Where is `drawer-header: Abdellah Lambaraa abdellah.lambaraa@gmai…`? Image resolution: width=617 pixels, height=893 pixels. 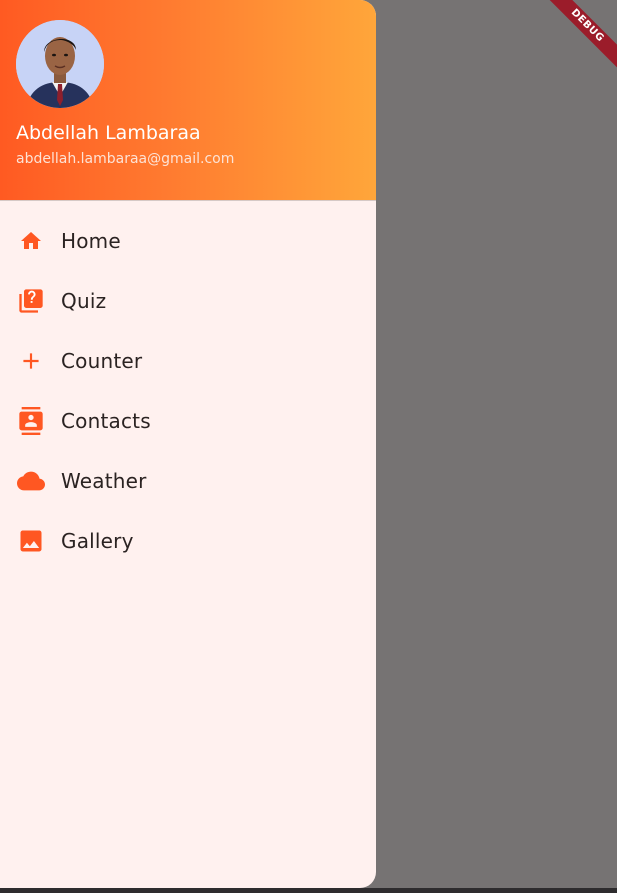
drawer-header: Abdellah Lambaraa abdellah.lambaraa@gmai… is located at coordinates (188, 100).